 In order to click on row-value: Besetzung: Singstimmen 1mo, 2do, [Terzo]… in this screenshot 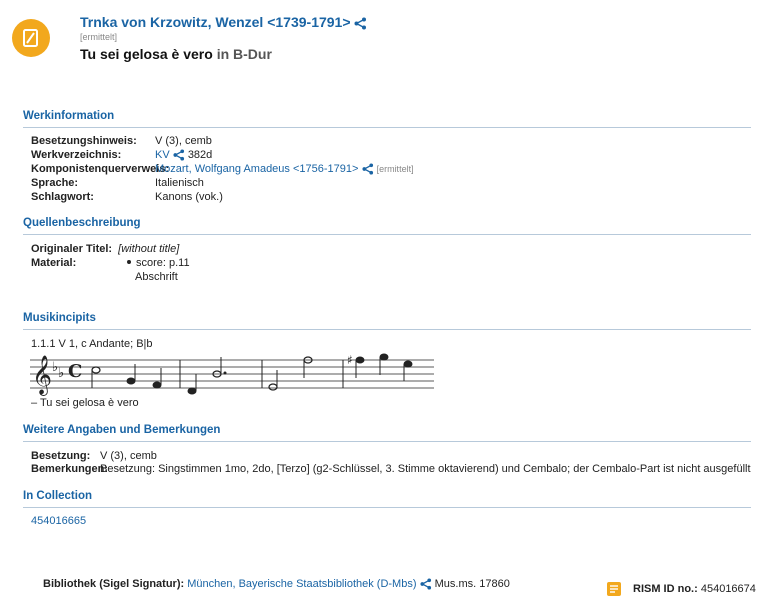, I will do `click(425, 469)`.